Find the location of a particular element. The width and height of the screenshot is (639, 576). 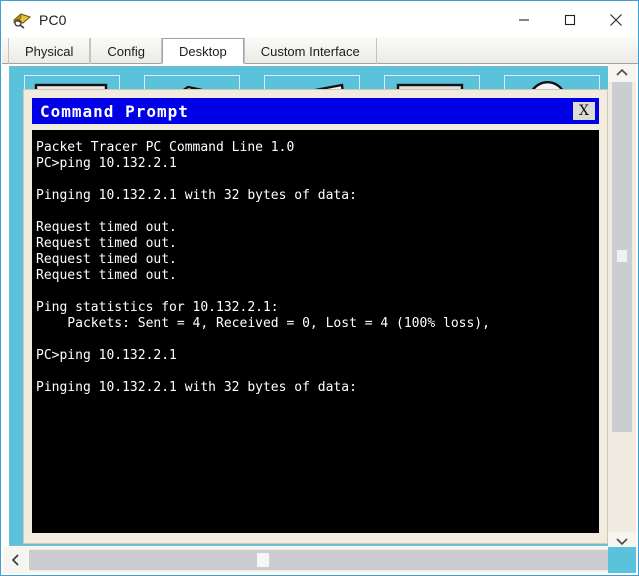

window-title-area: PC0 is located at coordinates (251, 19).